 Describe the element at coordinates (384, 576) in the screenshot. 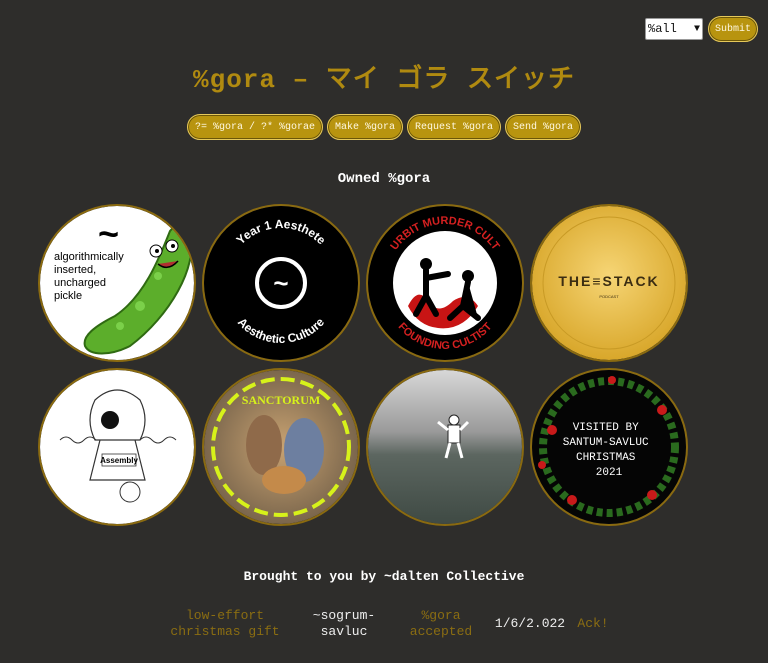

I see `credit-text: Brought to you by ~dalten Collective` at that location.